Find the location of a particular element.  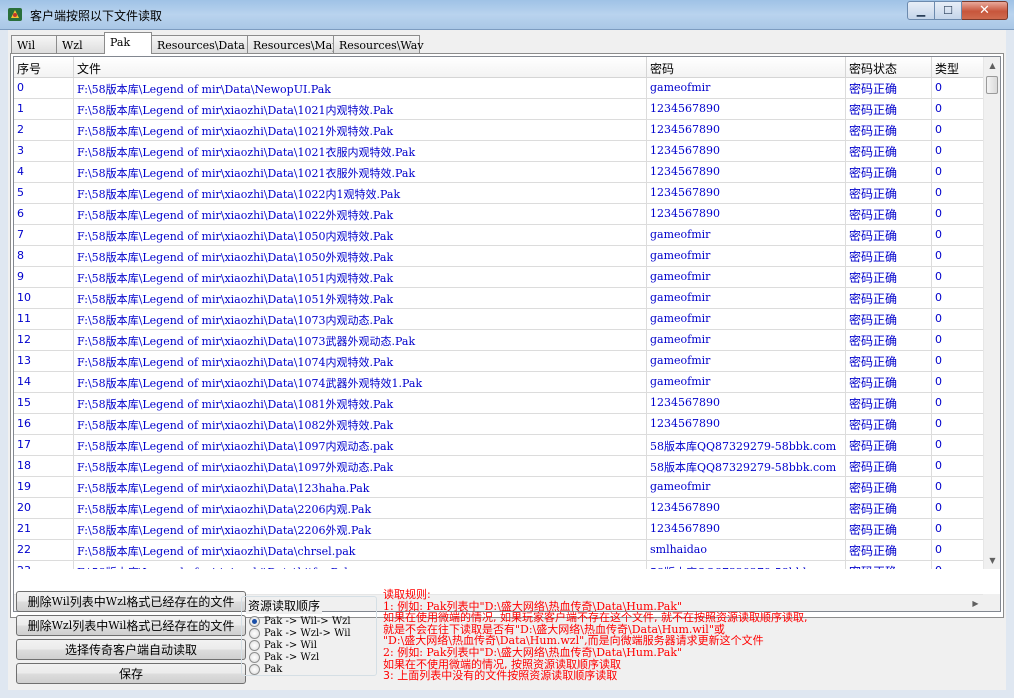

delete-wil-existing-in-wzl-button: 删除 Wil 列表中 Wzl 格式已经存在的文件 is located at coordinates (131, 601).